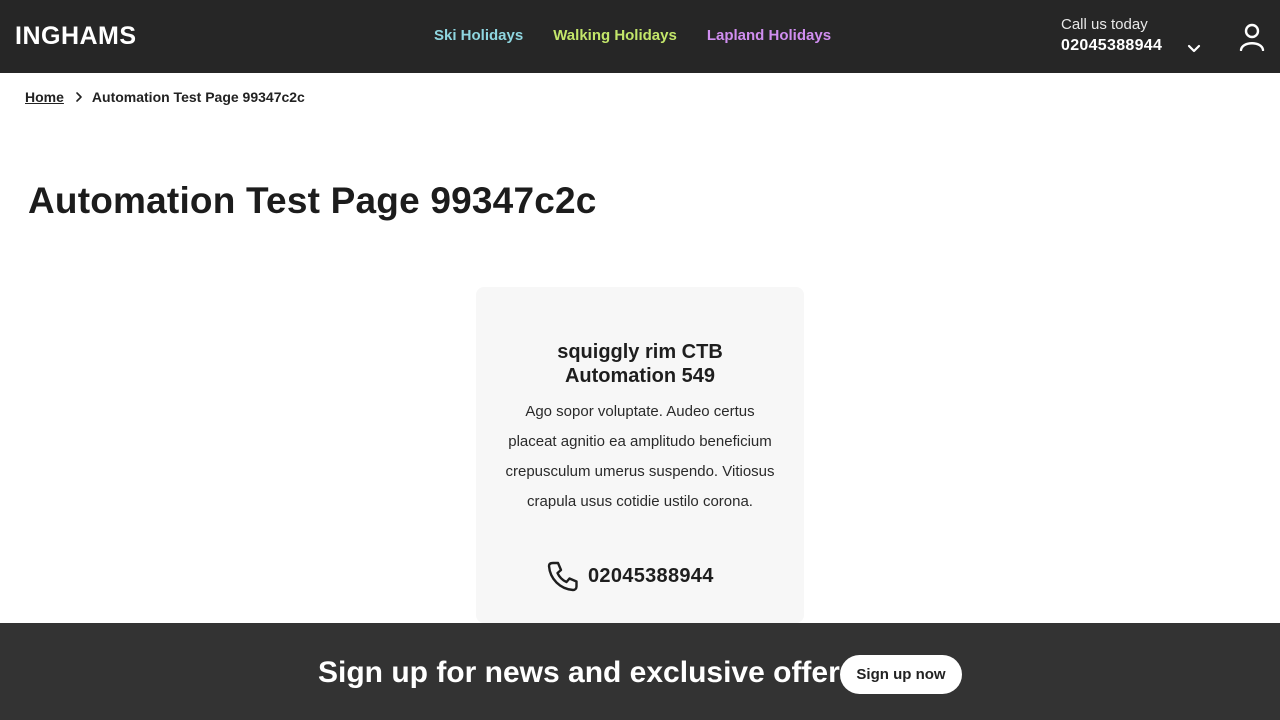  I want to click on nav-ski-holidays: Ski Holidays, so click(478, 35).